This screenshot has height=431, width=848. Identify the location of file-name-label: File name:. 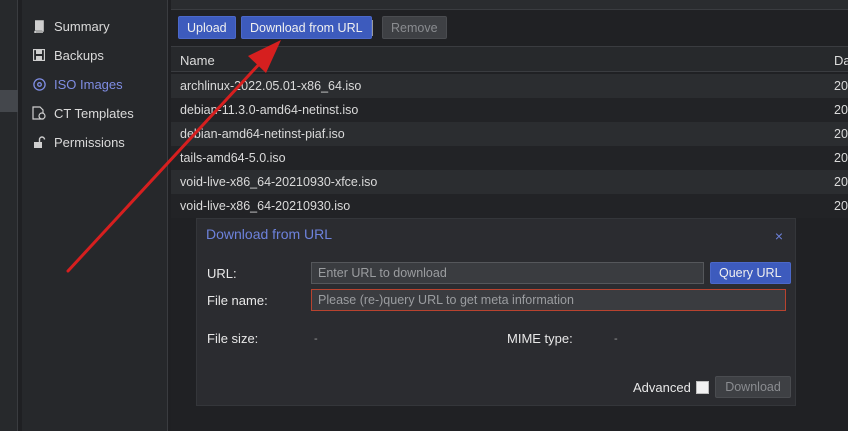
(237, 300).